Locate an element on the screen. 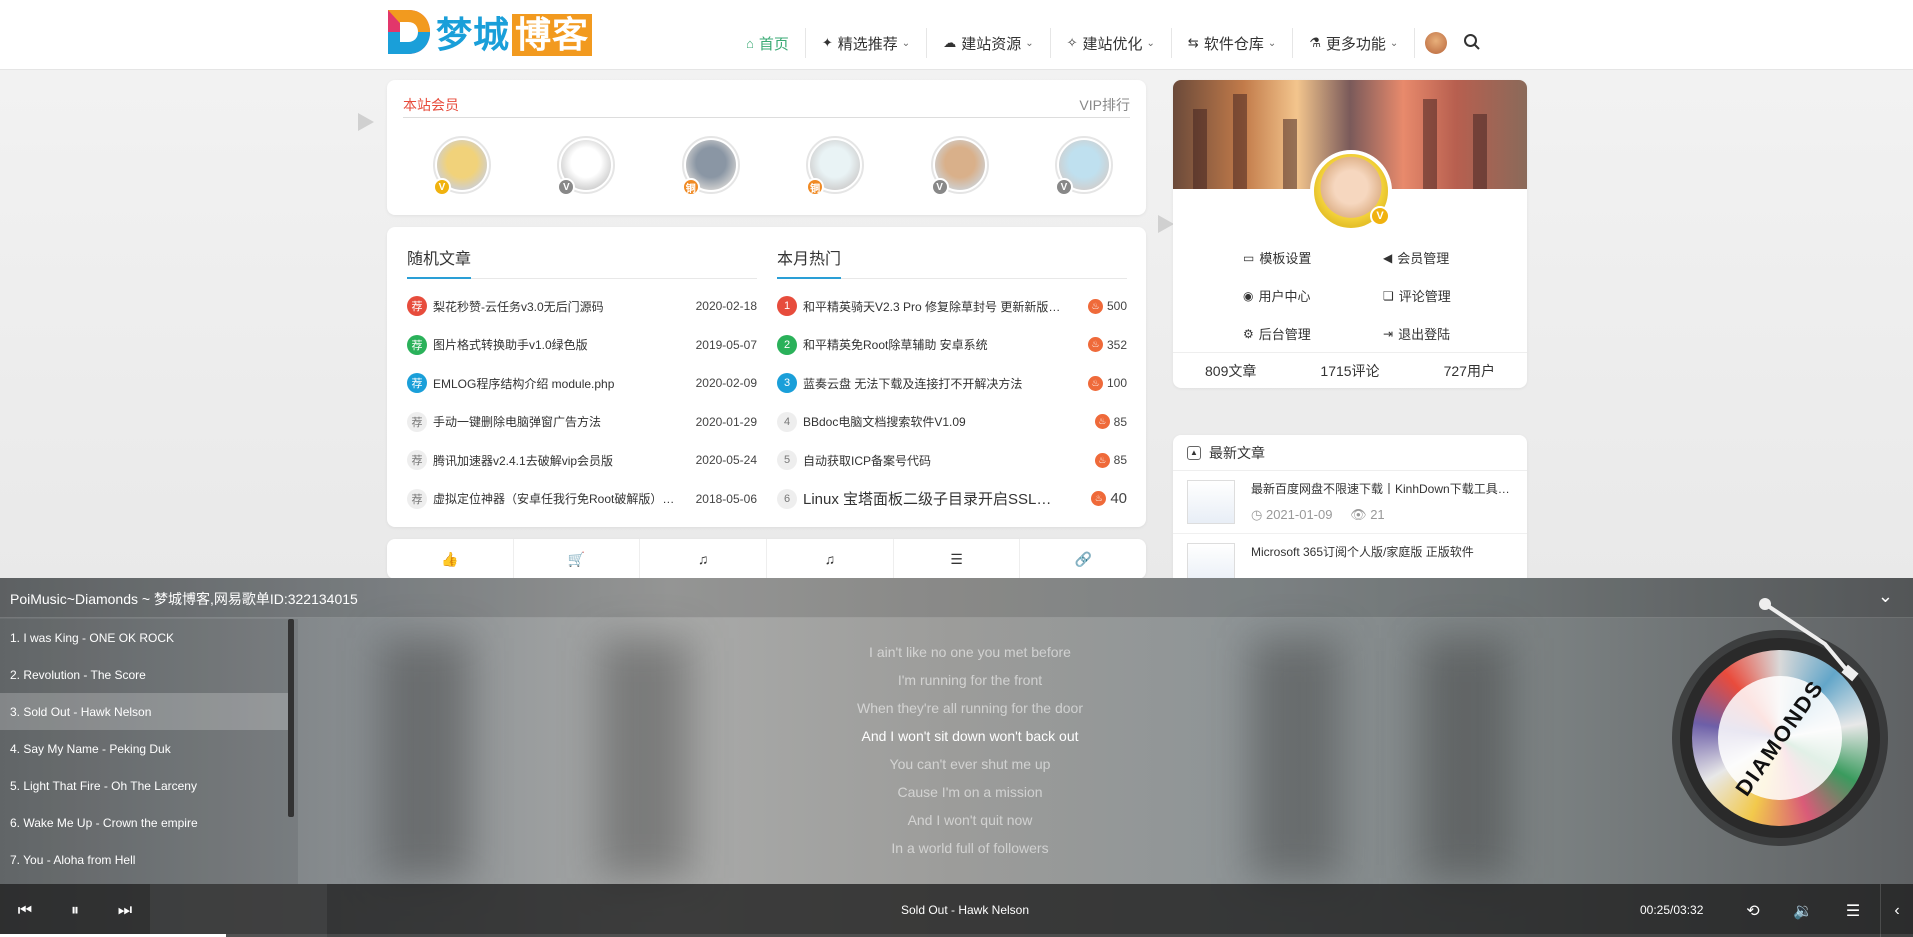 The image size is (1913, 937). playlist-item: 3. Sold Out - Hawk Nelson is located at coordinates (145, 711).